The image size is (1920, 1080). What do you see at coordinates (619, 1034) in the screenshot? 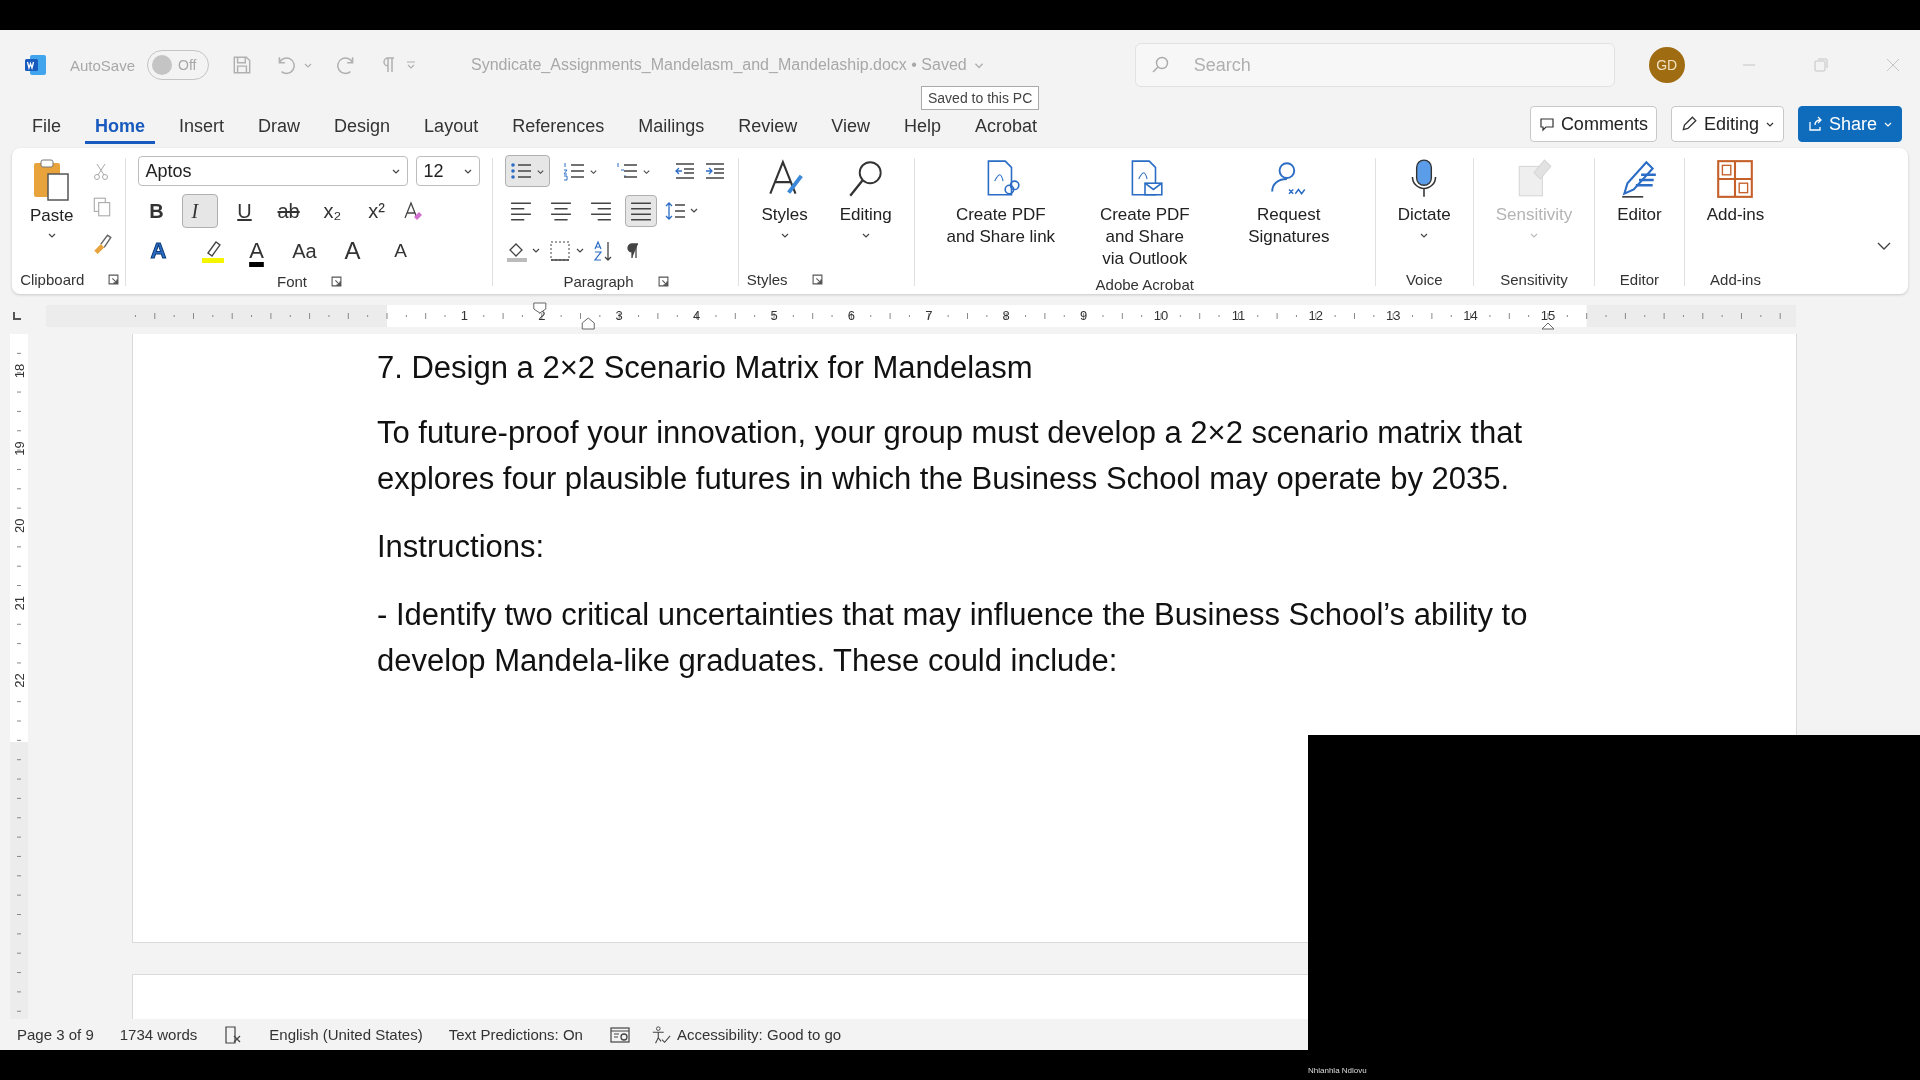
I see `focus-icon` at bounding box center [619, 1034].